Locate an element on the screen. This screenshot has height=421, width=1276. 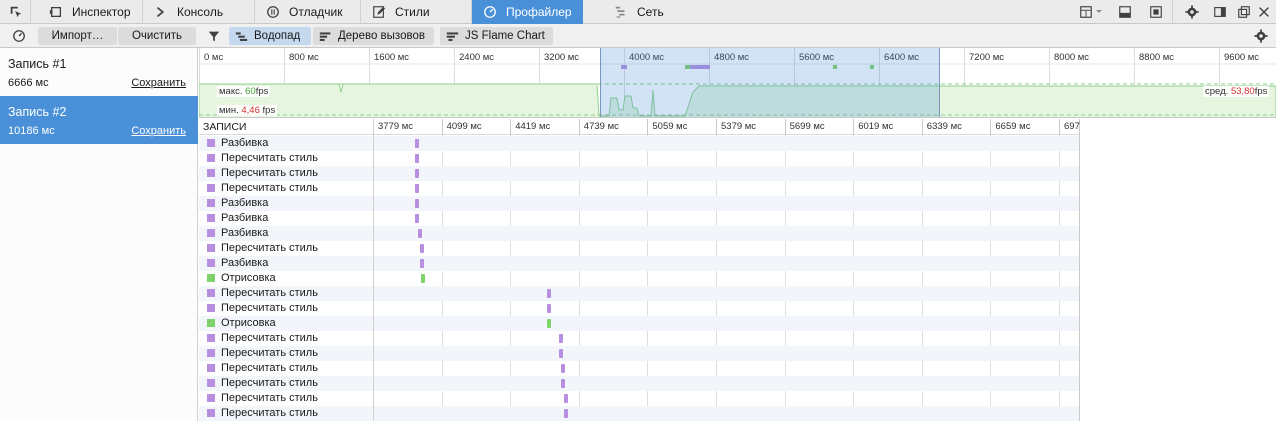
tab-inspector: Инспектор is located at coordinates (90, 12).